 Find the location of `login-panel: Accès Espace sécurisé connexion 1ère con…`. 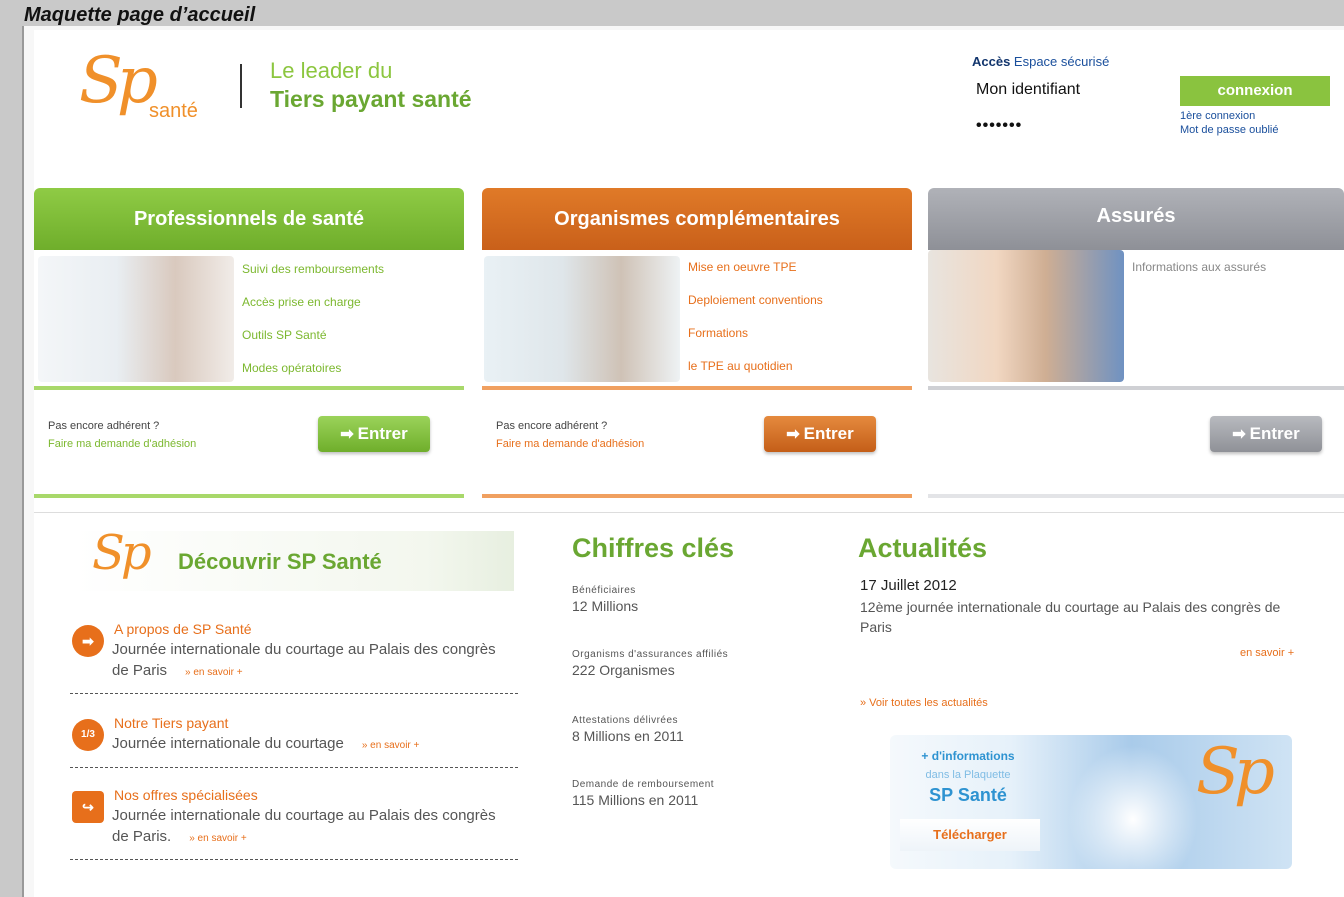

login-panel: Accès Espace sécurisé connexion 1ère con… is located at coordinates (1155, 110).